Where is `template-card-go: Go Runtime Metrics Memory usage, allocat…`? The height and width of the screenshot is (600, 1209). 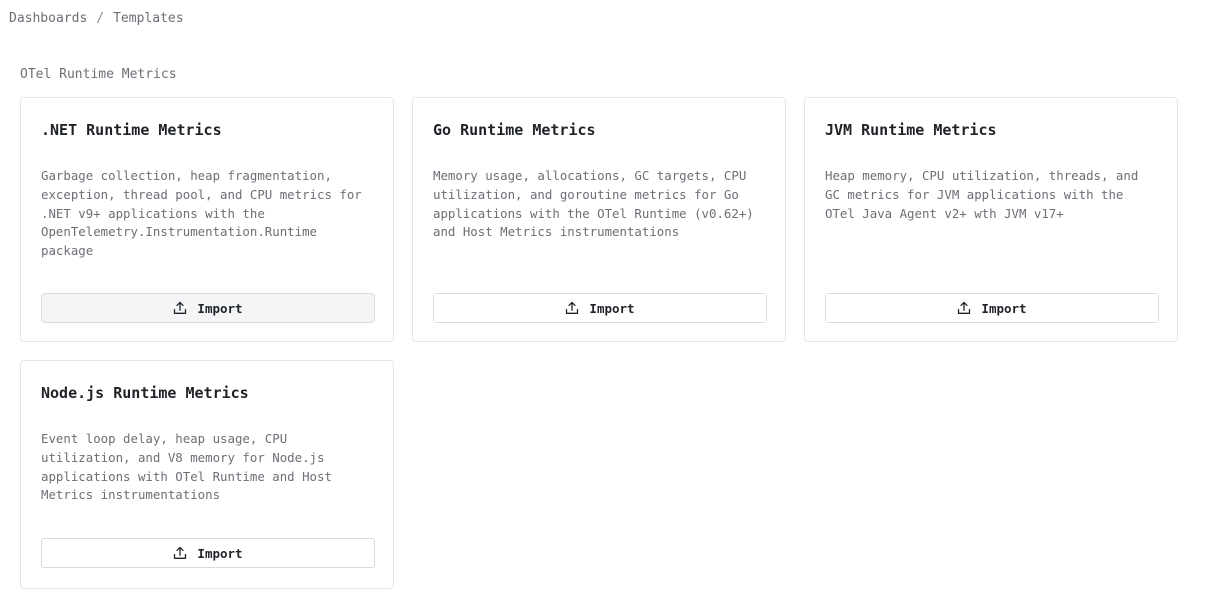
template-card-go: Go Runtime Metrics Memory usage, allocat… is located at coordinates (599, 219).